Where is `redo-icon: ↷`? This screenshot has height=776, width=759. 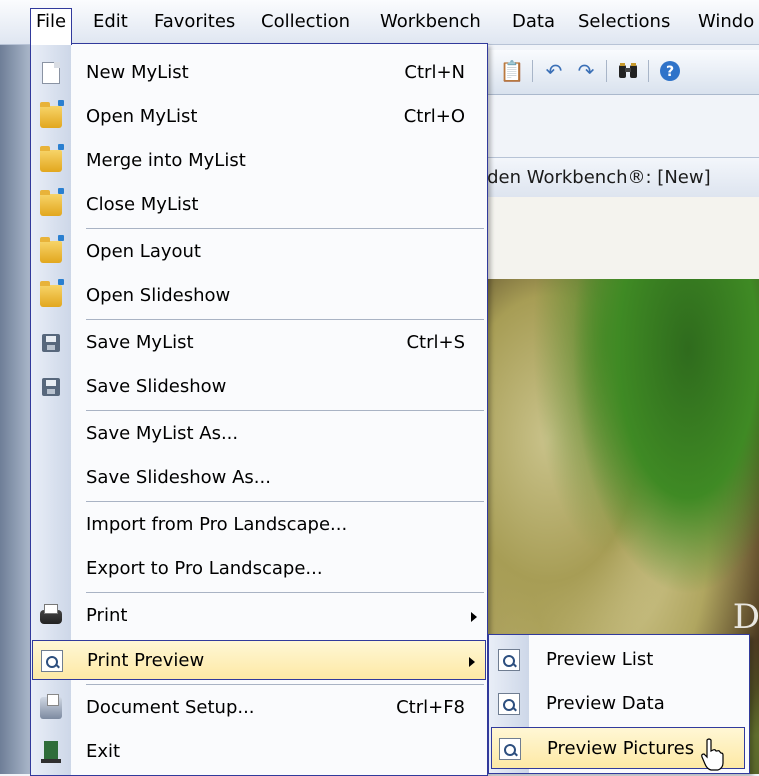 redo-icon: ↷ is located at coordinates (586, 71).